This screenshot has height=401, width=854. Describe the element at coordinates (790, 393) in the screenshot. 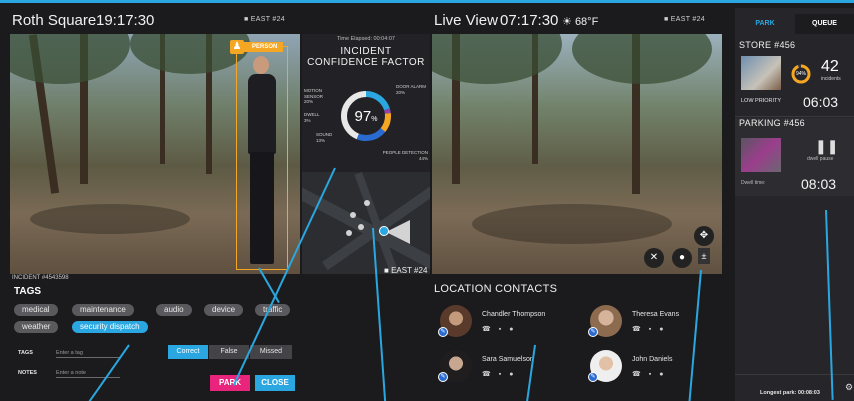

I see `longest-park: Longest park: 00:08:03` at that location.